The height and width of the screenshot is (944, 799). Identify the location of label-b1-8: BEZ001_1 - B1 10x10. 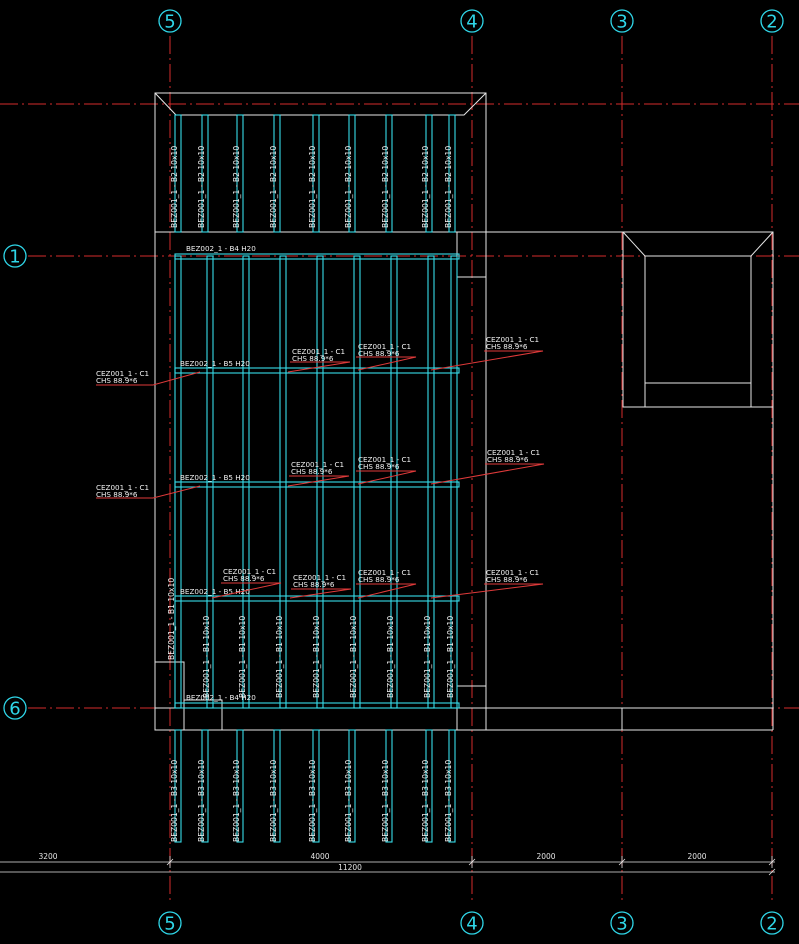
(450, 657).